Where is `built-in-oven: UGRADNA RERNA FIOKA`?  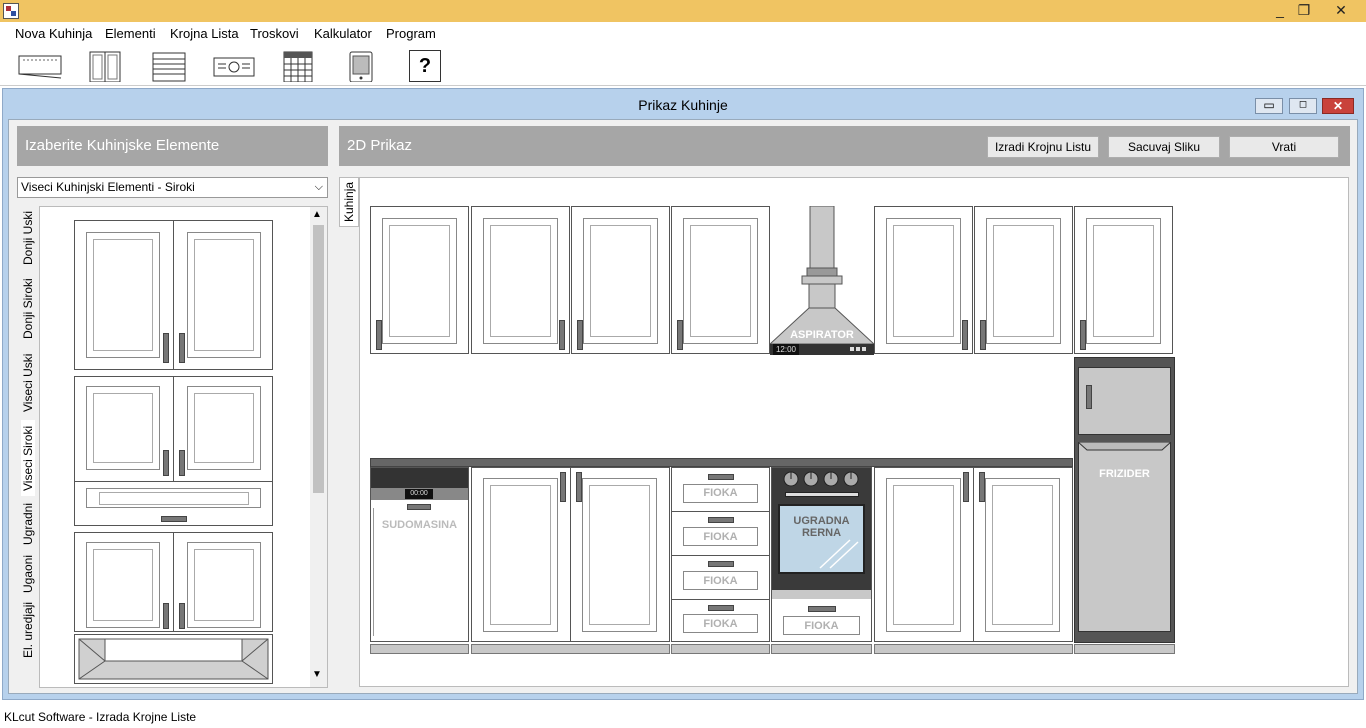 built-in-oven: UGRADNA RERNA FIOKA is located at coordinates (821, 554).